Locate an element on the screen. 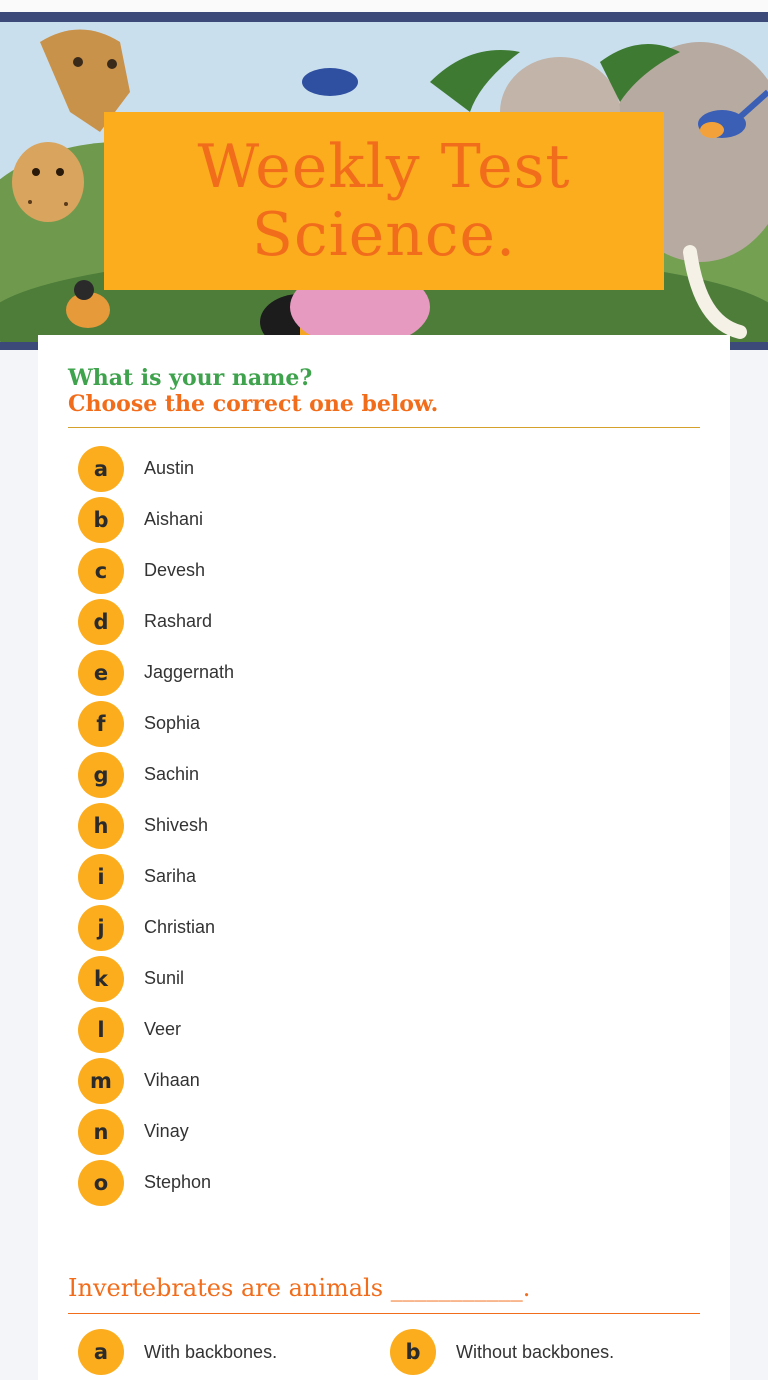  page-title-line-2: Science. is located at coordinates (384, 235).